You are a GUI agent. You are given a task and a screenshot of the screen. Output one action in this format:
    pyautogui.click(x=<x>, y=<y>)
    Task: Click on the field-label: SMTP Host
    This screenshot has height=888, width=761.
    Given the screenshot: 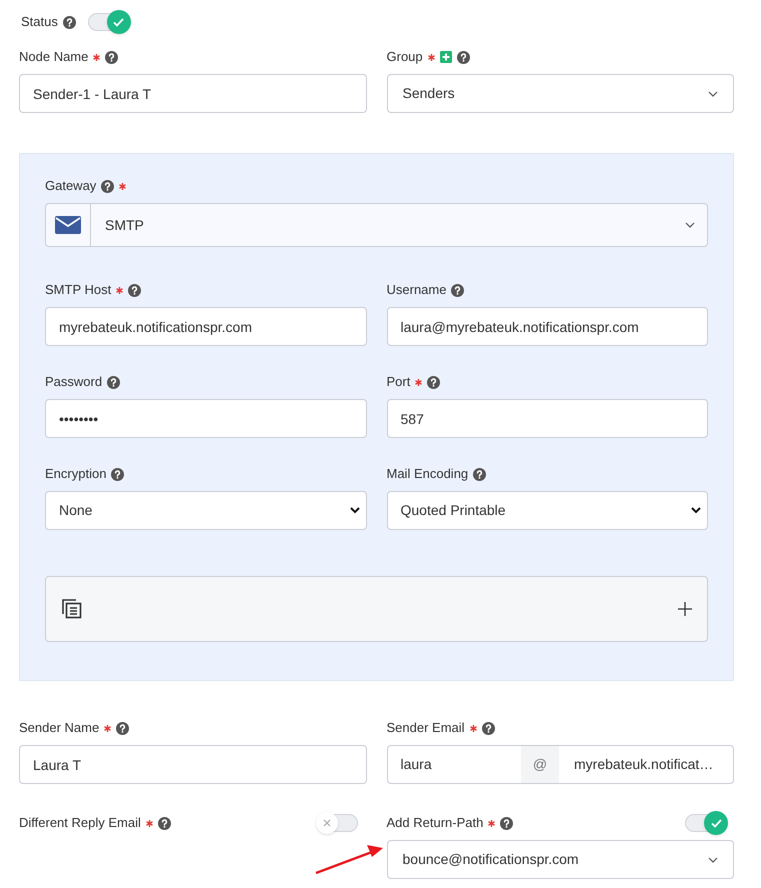 What is the action you would take?
    pyautogui.click(x=78, y=290)
    